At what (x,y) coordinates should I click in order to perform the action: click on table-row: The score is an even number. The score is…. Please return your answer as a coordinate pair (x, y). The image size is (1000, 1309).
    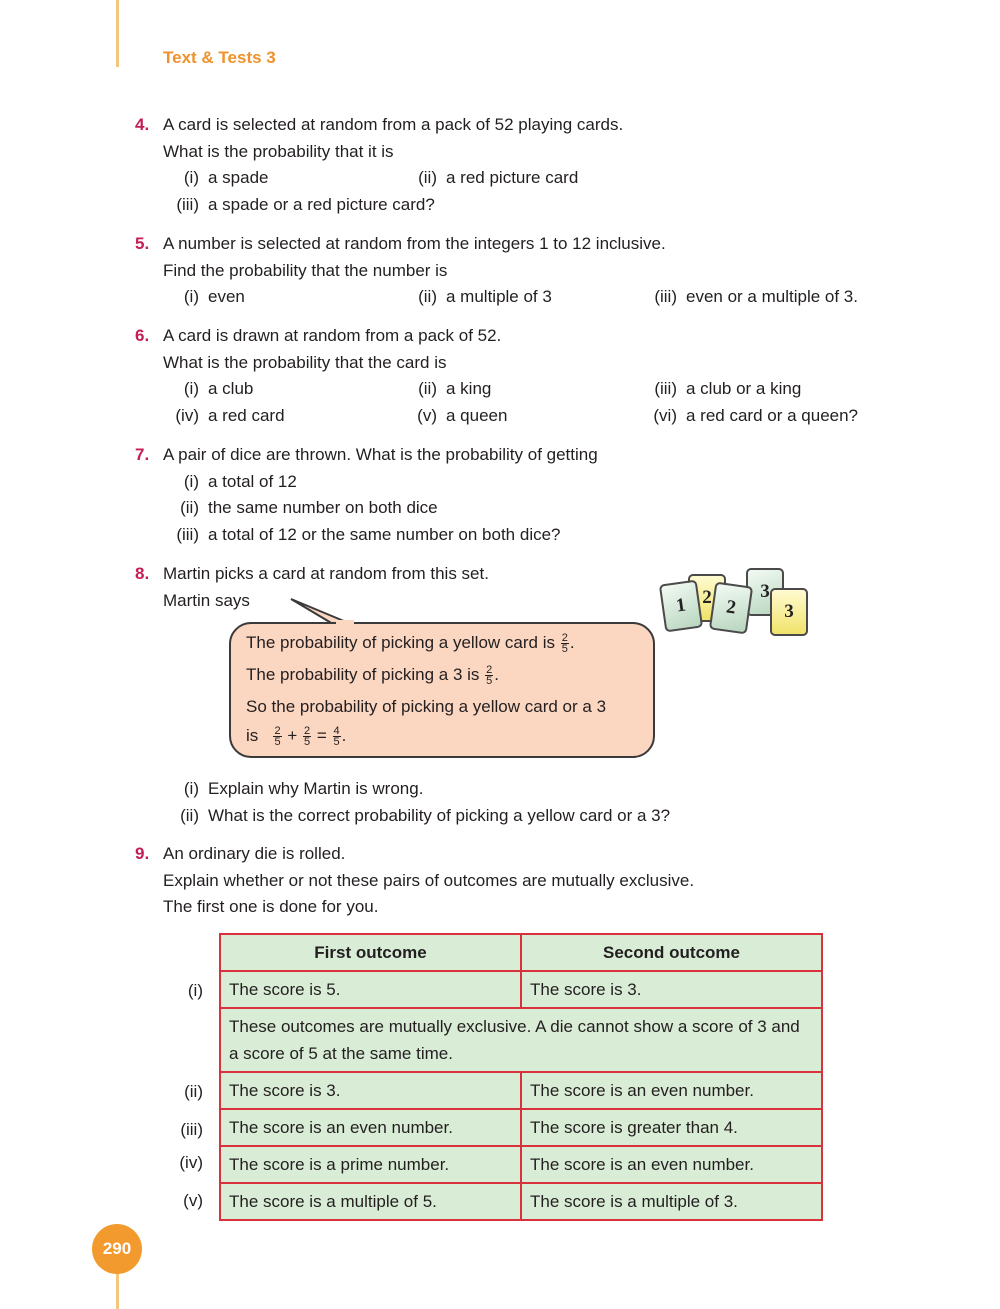
    Looking at the image, I should click on (521, 1127).